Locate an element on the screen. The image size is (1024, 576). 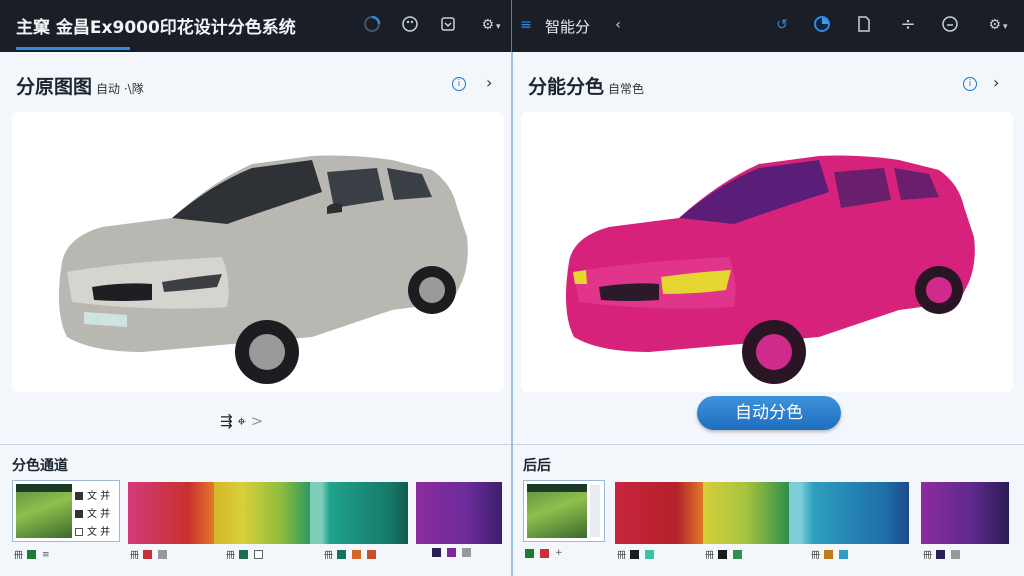
top-bar: 主窠 金昌Ex9000印花设计分色系统 ⚙ ▾ ≡ 智能分 ‹ ↺ ÷ ⚙ ▾ is located at coordinates (512, 26).